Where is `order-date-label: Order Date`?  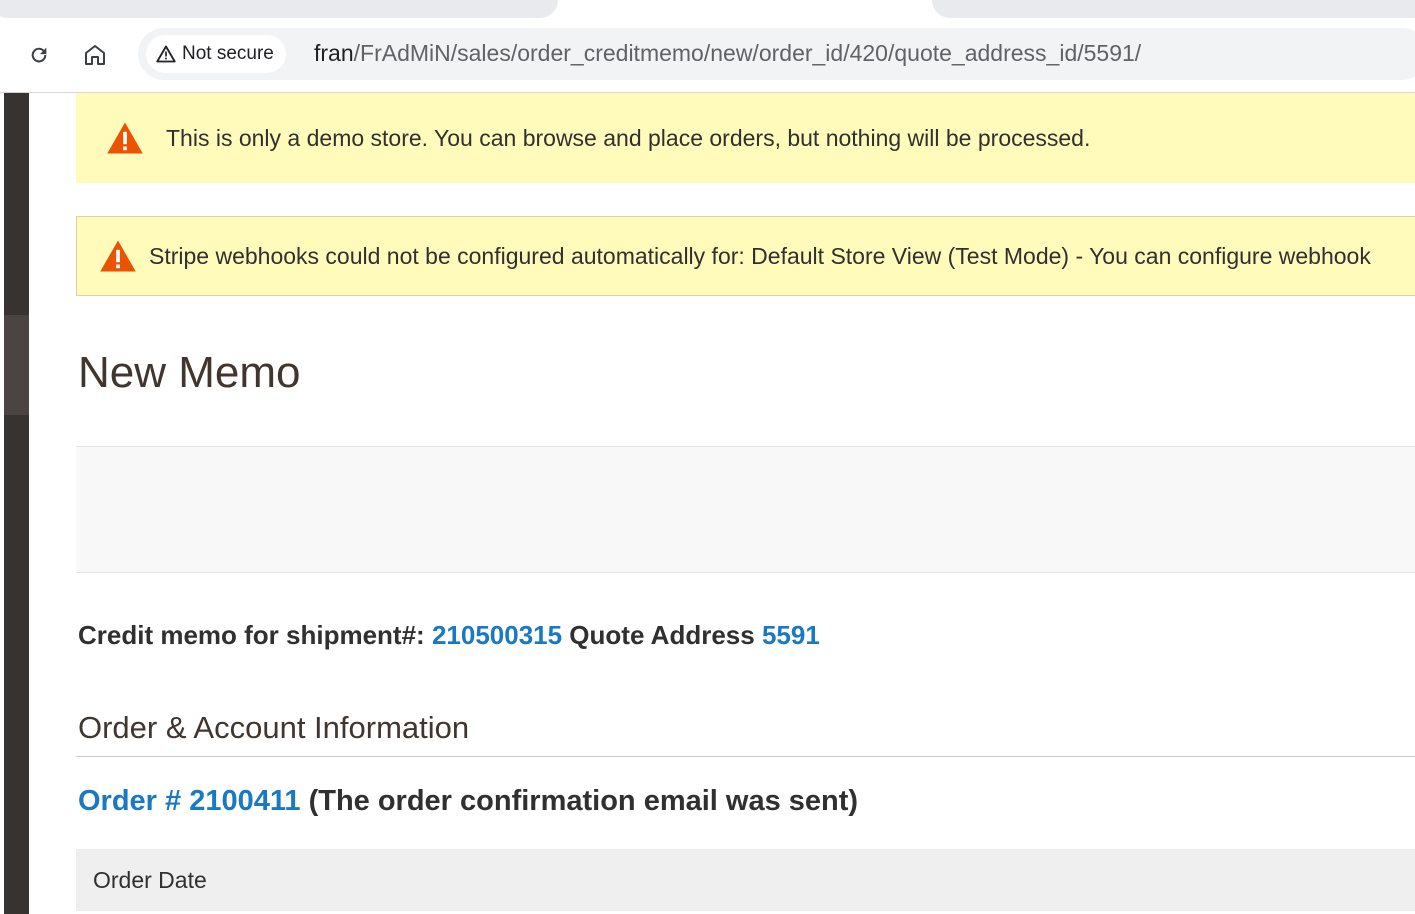
order-date-label: Order Date is located at coordinates (150, 880).